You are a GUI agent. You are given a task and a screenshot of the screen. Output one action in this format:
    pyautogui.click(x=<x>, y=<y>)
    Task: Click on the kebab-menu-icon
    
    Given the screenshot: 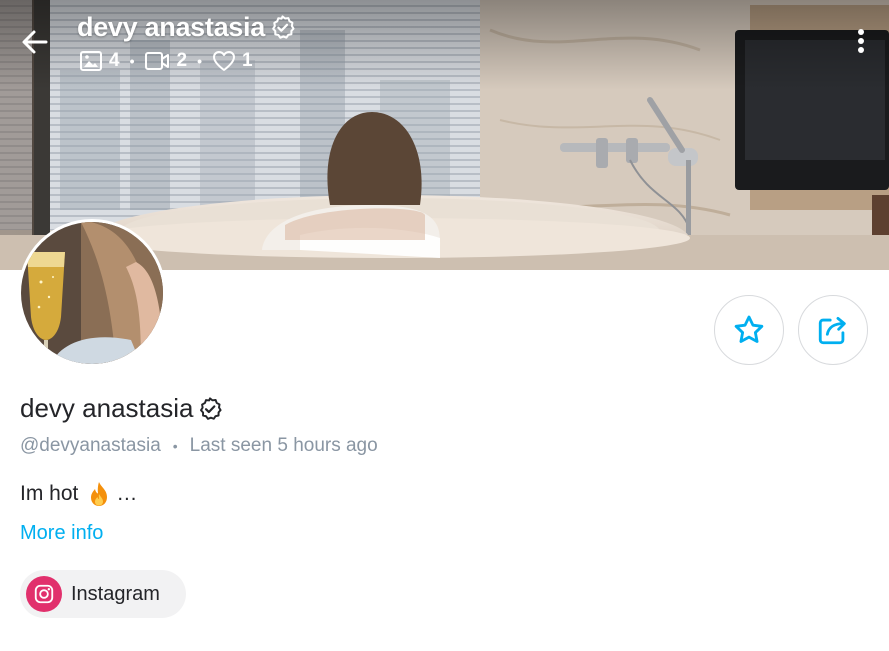 What is the action you would take?
    pyautogui.click(x=861, y=41)
    